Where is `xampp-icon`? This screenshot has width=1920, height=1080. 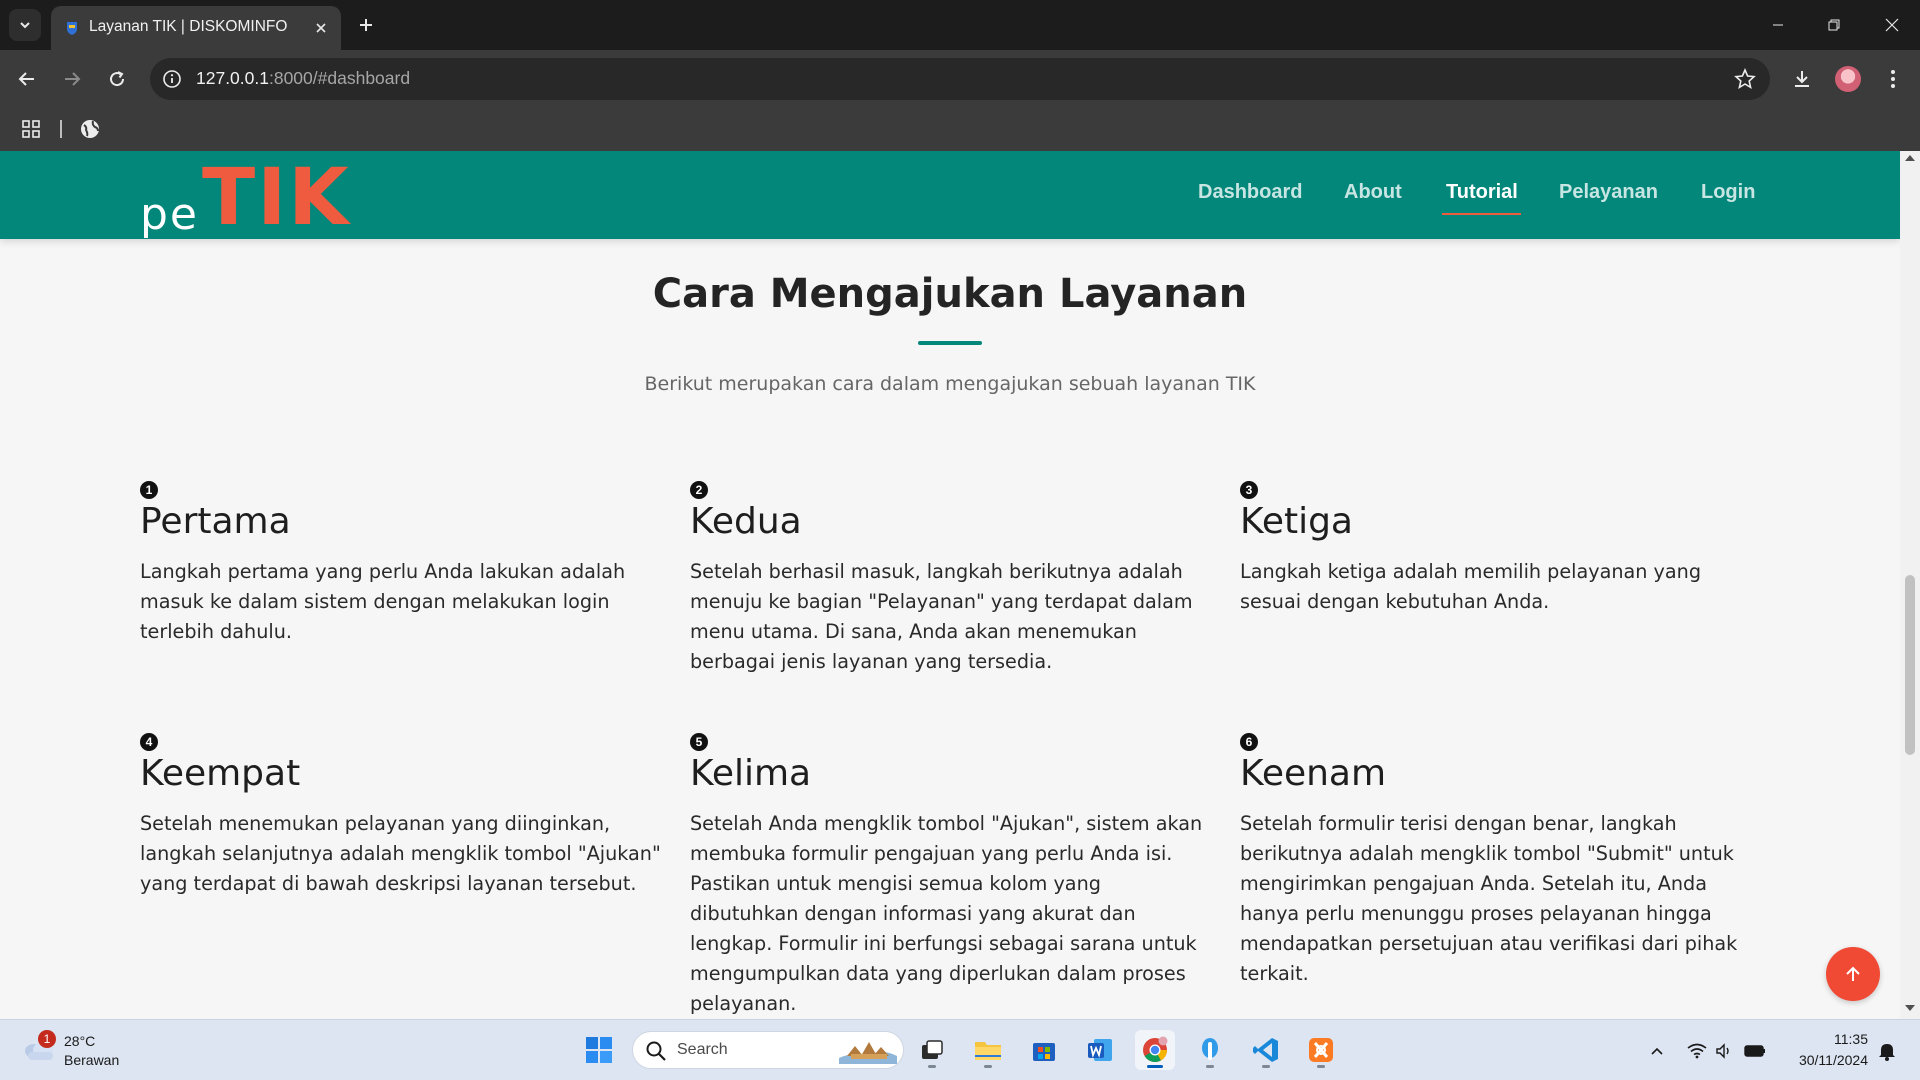
xampp-icon is located at coordinates (1321, 1050).